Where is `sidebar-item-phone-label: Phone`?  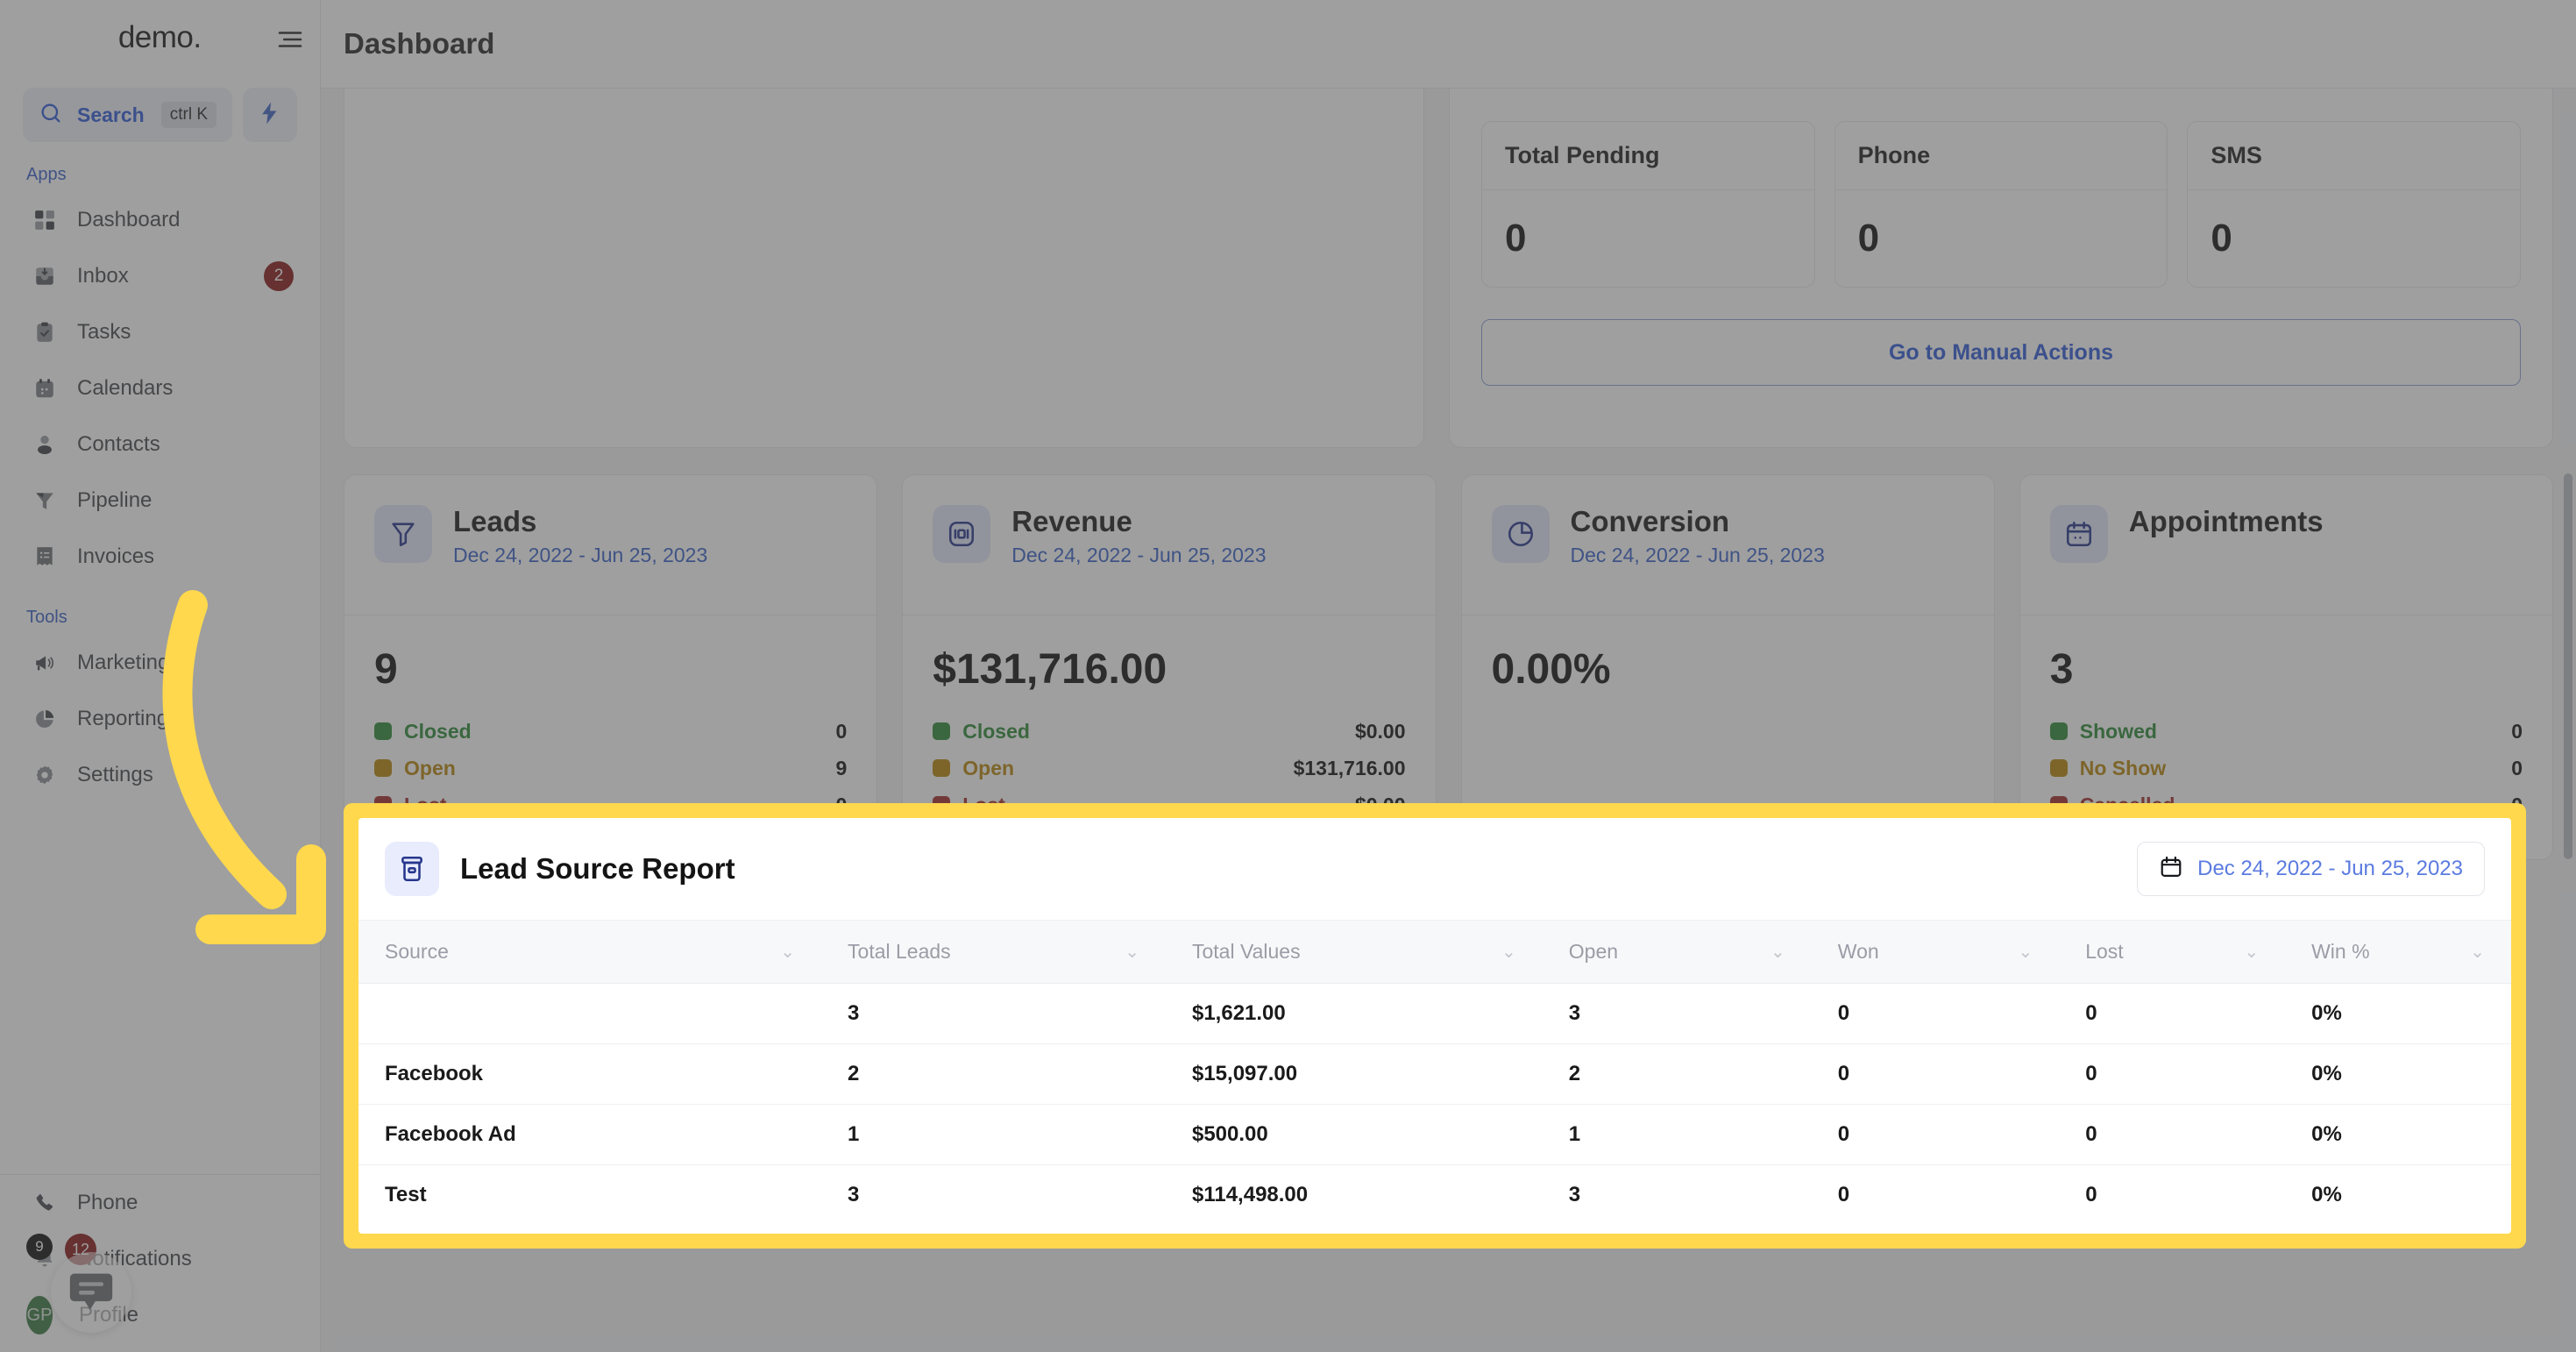
sidebar-item-phone-label: Phone is located at coordinates (107, 1202).